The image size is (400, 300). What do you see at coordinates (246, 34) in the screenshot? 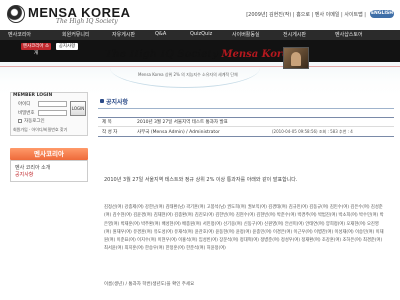
I see `nav-item-cyber: 사이버활동실` at bounding box center [246, 34].